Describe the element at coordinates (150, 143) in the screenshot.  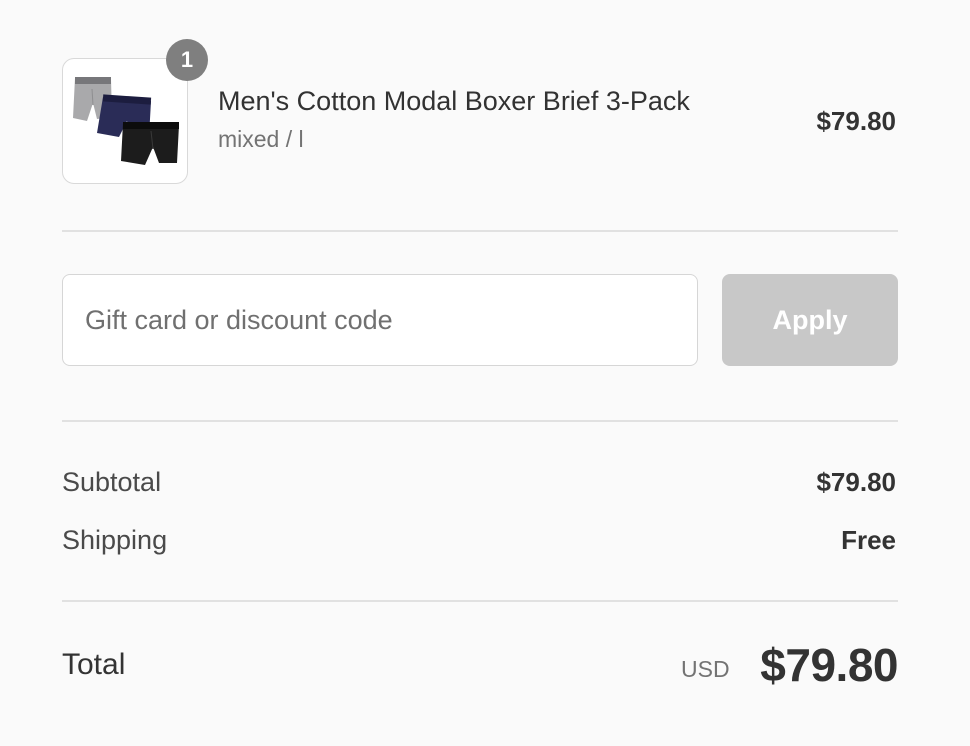
I see `black-brief` at that location.